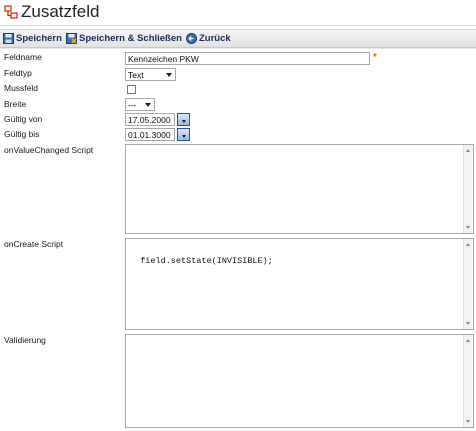 This screenshot has height=431, width=476. I want to click on feldname-field: Kennzeichen PKW, so click(247, 58).